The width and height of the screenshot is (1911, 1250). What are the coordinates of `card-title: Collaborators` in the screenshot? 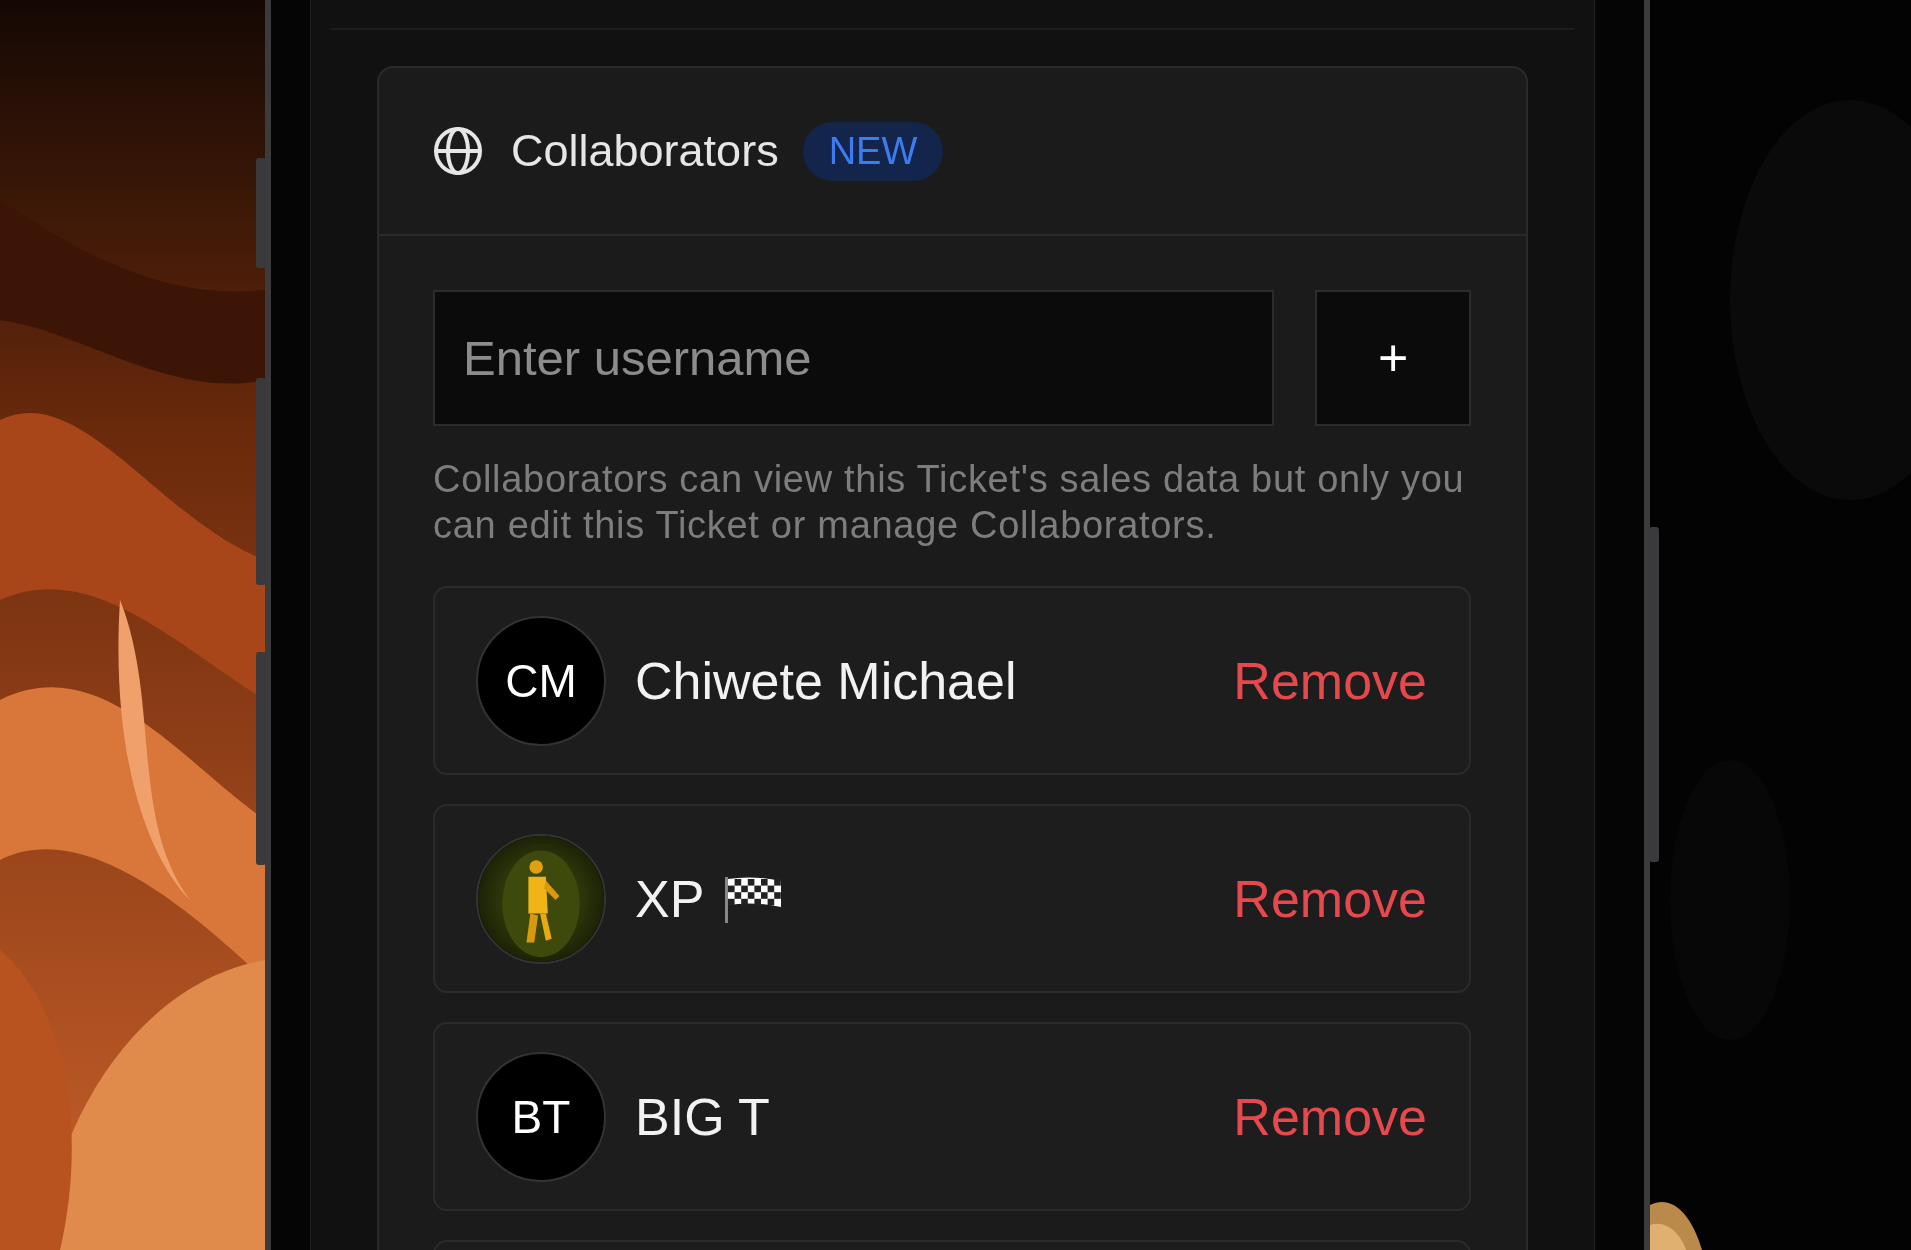 It's located at (645, 151).